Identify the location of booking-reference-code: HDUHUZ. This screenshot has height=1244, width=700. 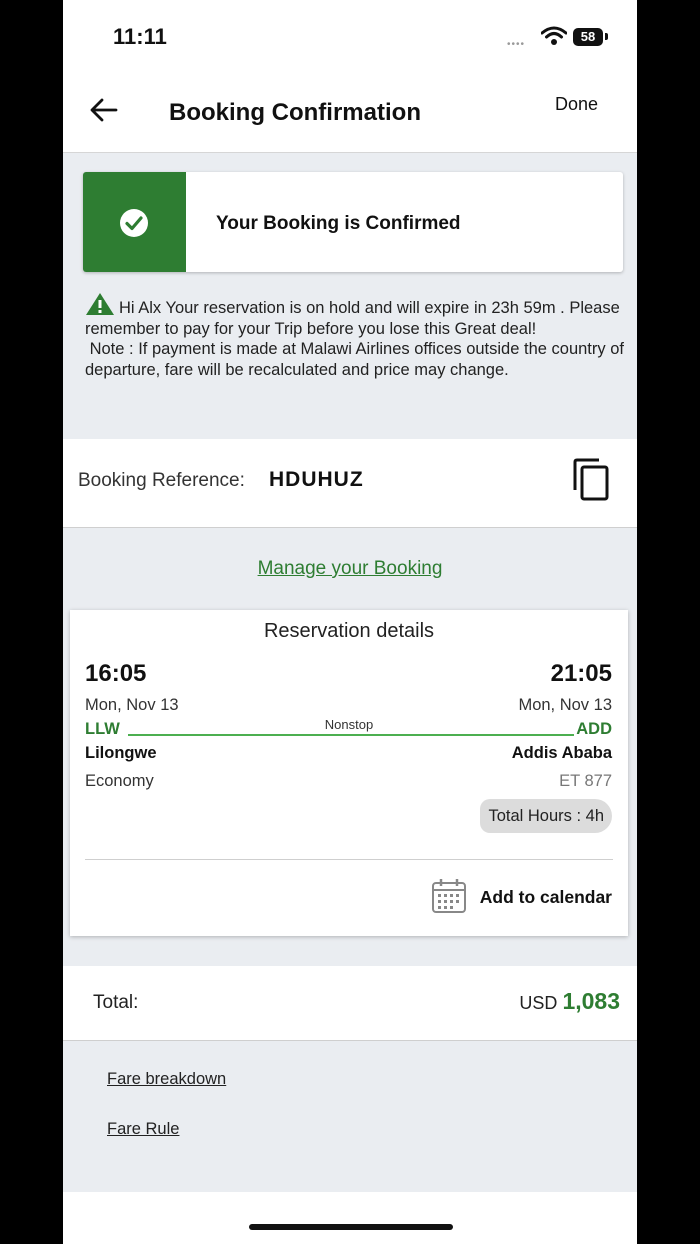
(316, 479).